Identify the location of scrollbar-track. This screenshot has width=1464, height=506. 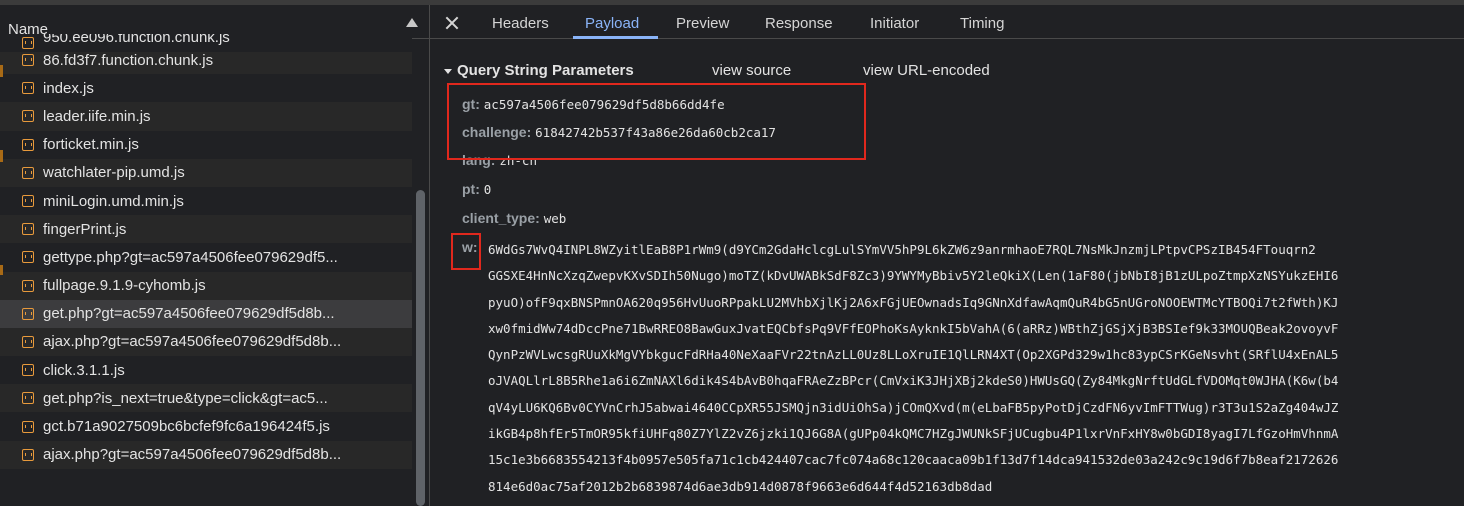
(420, 273).